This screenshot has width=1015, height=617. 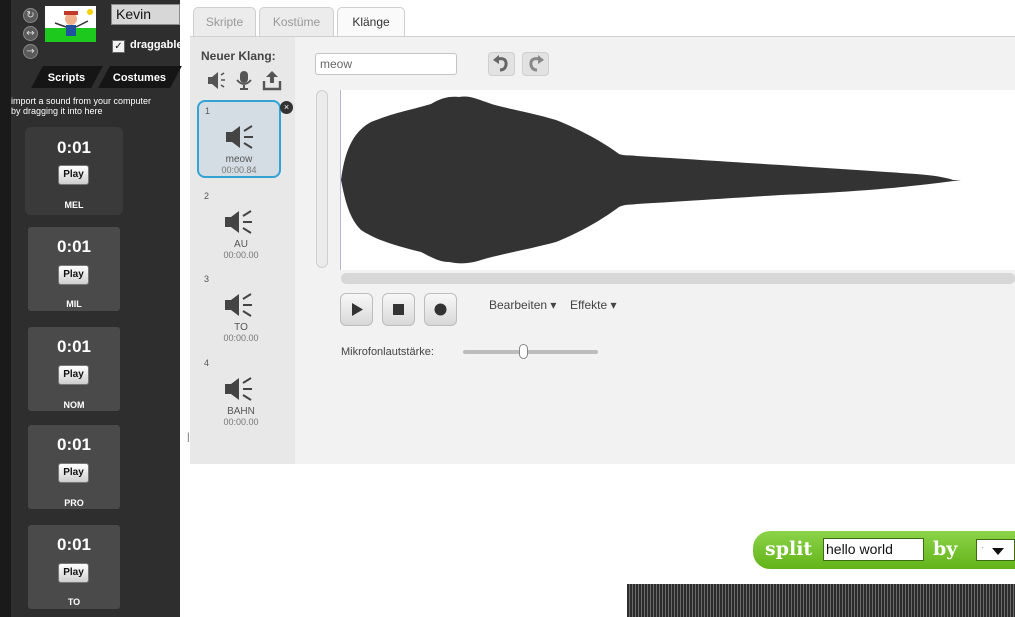 I want to click on sound-item: 2 AU 00:00.00, so click(x=241, y=228).